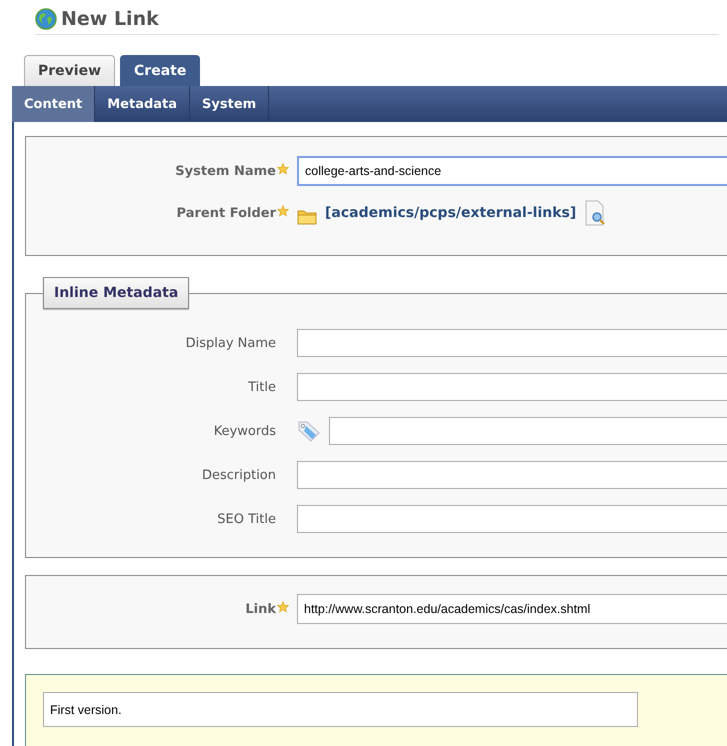 The image size is (727, 746). I want to click on sub-tab: System, so click(230, 104).